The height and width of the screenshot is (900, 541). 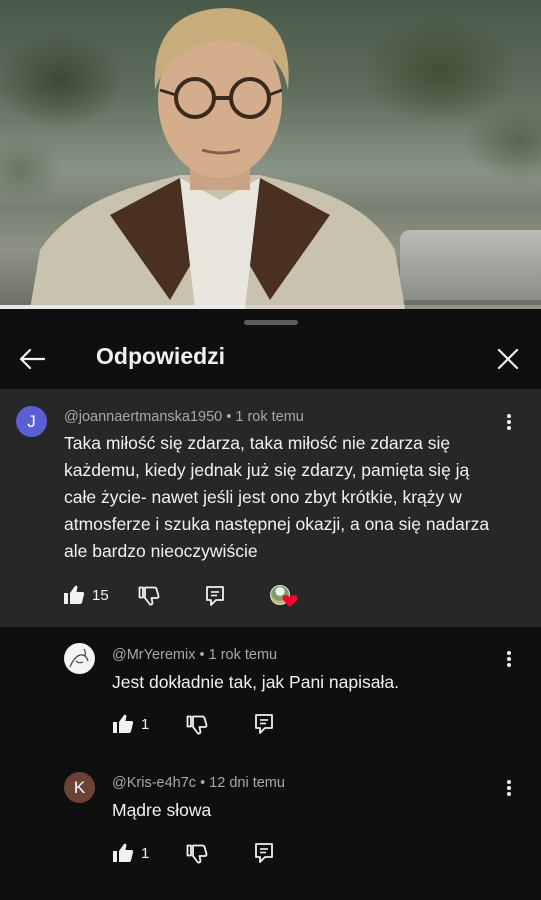 What do you see at coordinates (255, 682) in the screenshot?
I see `reply-text: Jest dokładnie tak, jak Pani napisała.` at bounding box center [255, 682].